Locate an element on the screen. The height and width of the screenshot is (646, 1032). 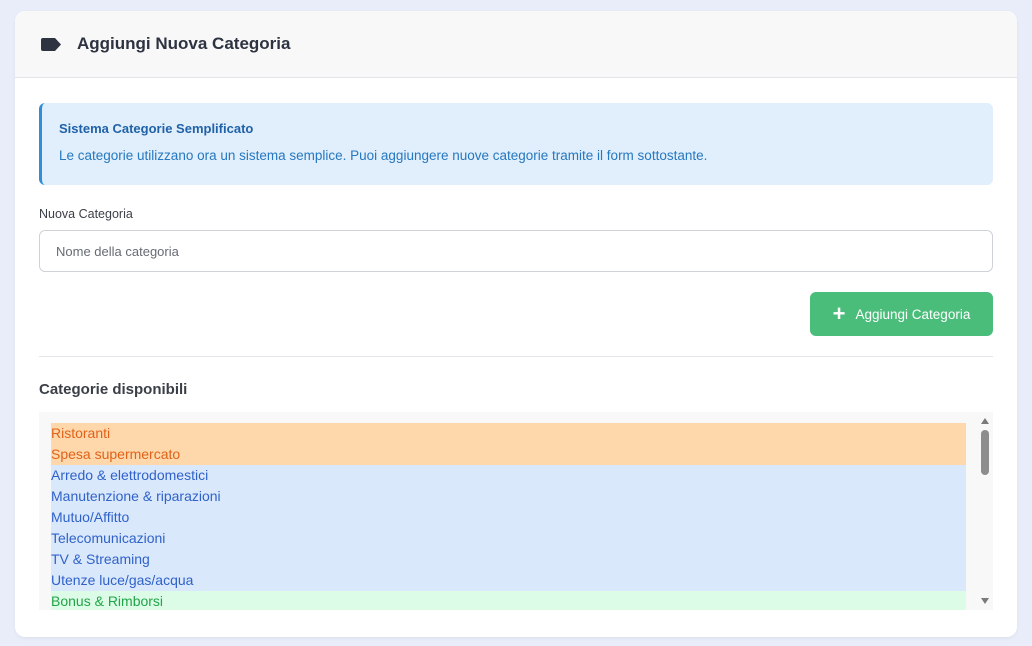
list-item: Spesa supermercato is located at coordinates (508, 454).